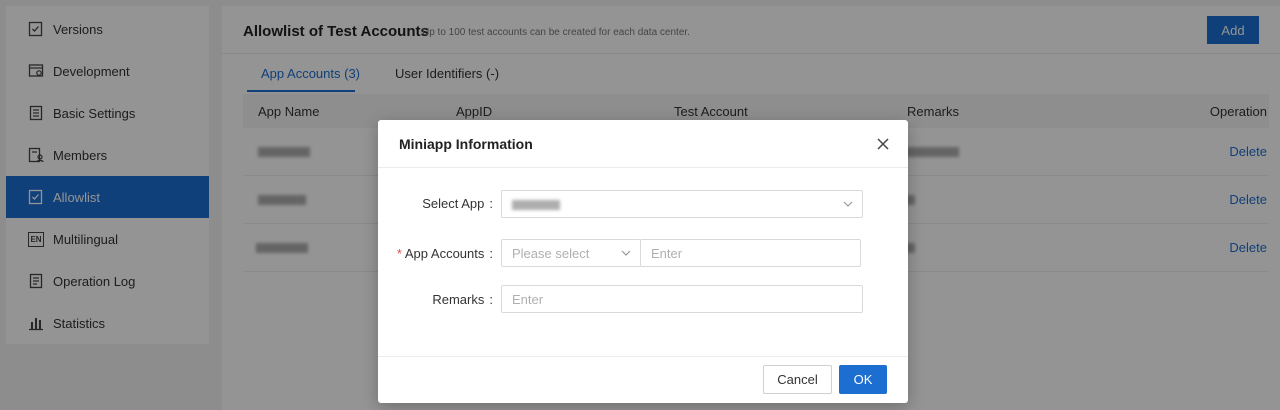 The image size is (1280, 410). I want to click on select-app-dropdown, so click(682, 204).